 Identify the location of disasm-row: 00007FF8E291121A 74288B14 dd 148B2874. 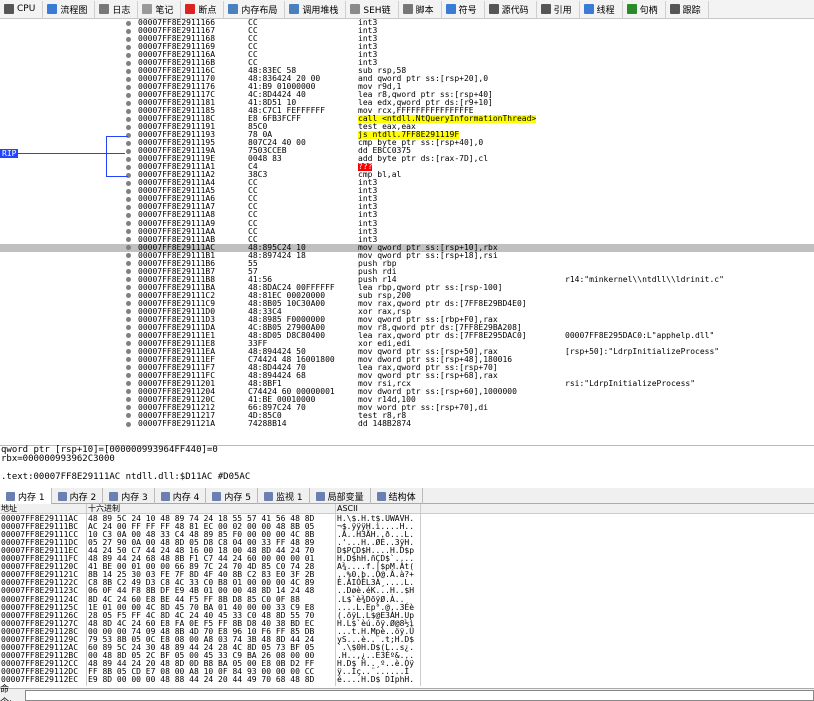
(407, 424).